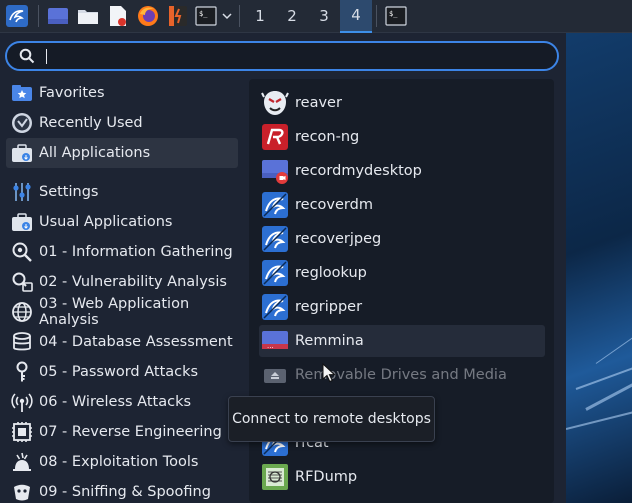 The height and width of the screenshot is (503, 632). Describe the element at coordinates (324, 16) in the screenshot. I see `workspace-3-button: 3` at that location.